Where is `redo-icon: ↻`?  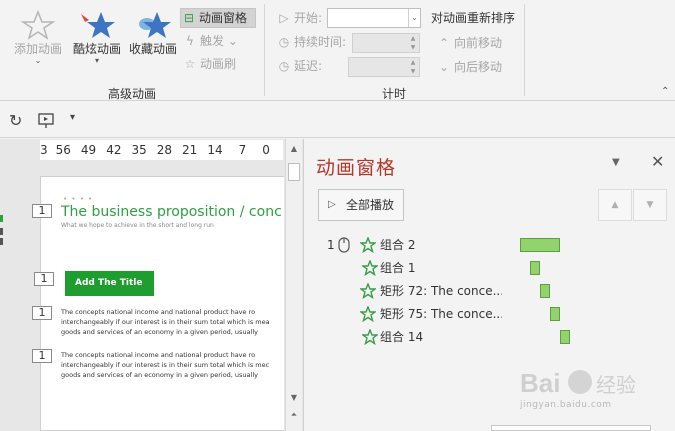
redo-icon: ↻ is located at coordinates (15, 120).